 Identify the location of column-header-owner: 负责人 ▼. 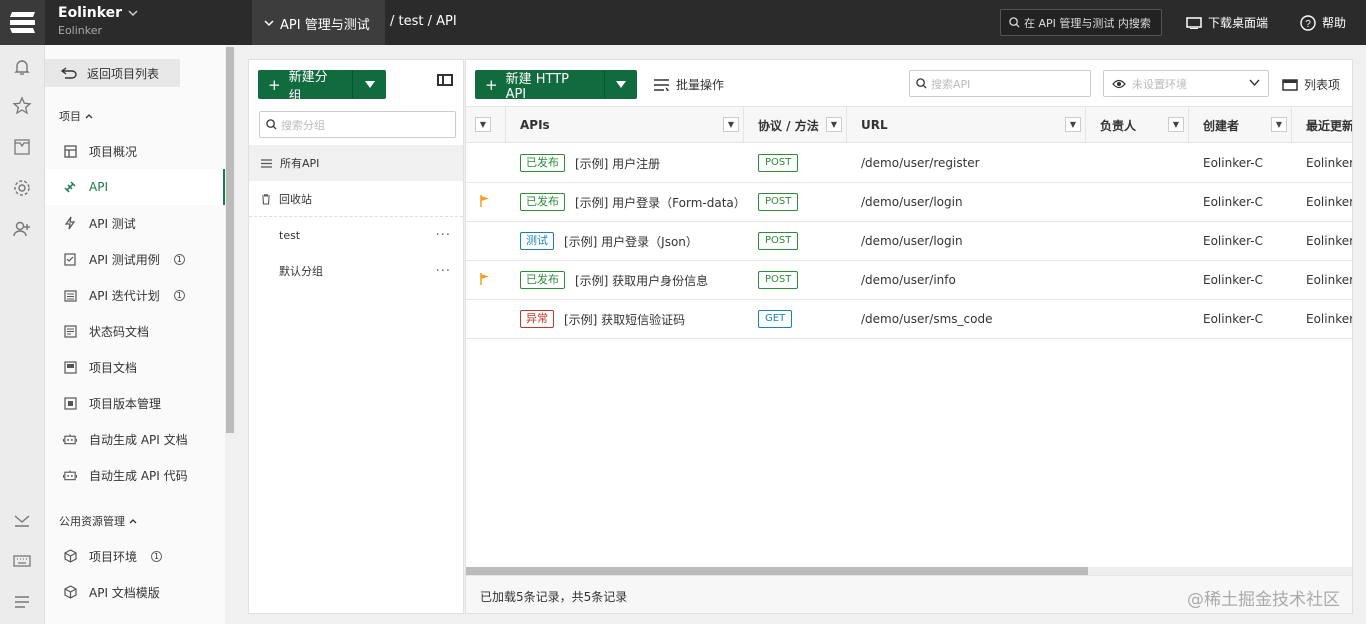
(1137, 125).